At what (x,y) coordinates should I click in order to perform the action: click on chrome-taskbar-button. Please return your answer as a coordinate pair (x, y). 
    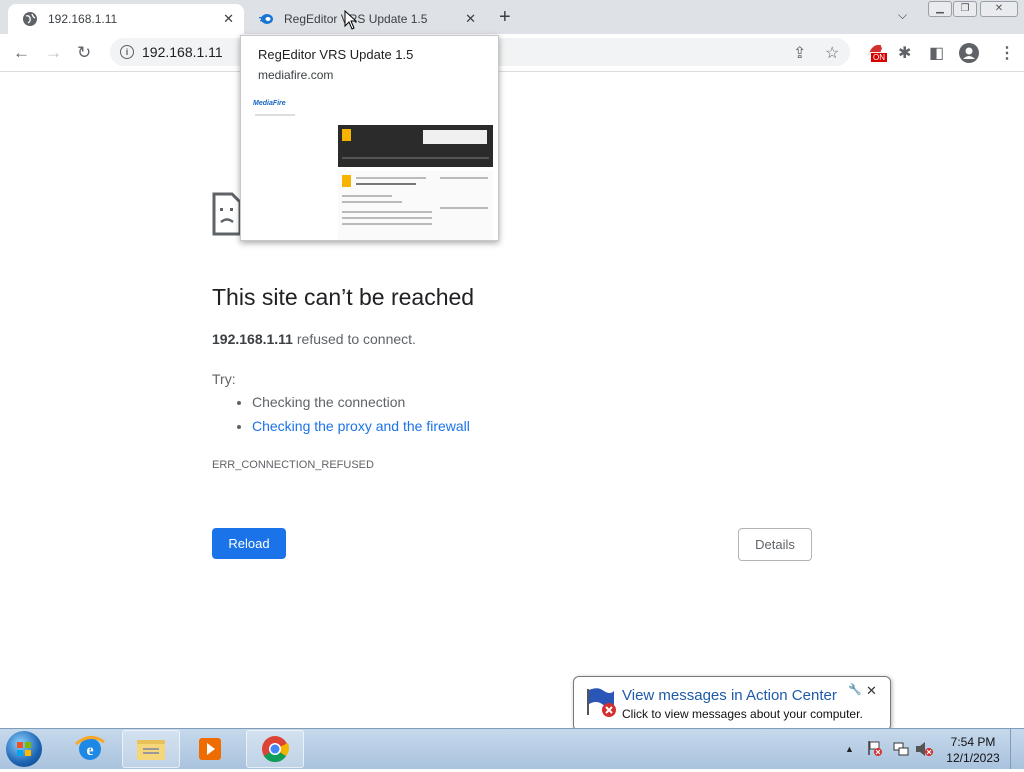
    Looking at the image, I should click on (275, 749).